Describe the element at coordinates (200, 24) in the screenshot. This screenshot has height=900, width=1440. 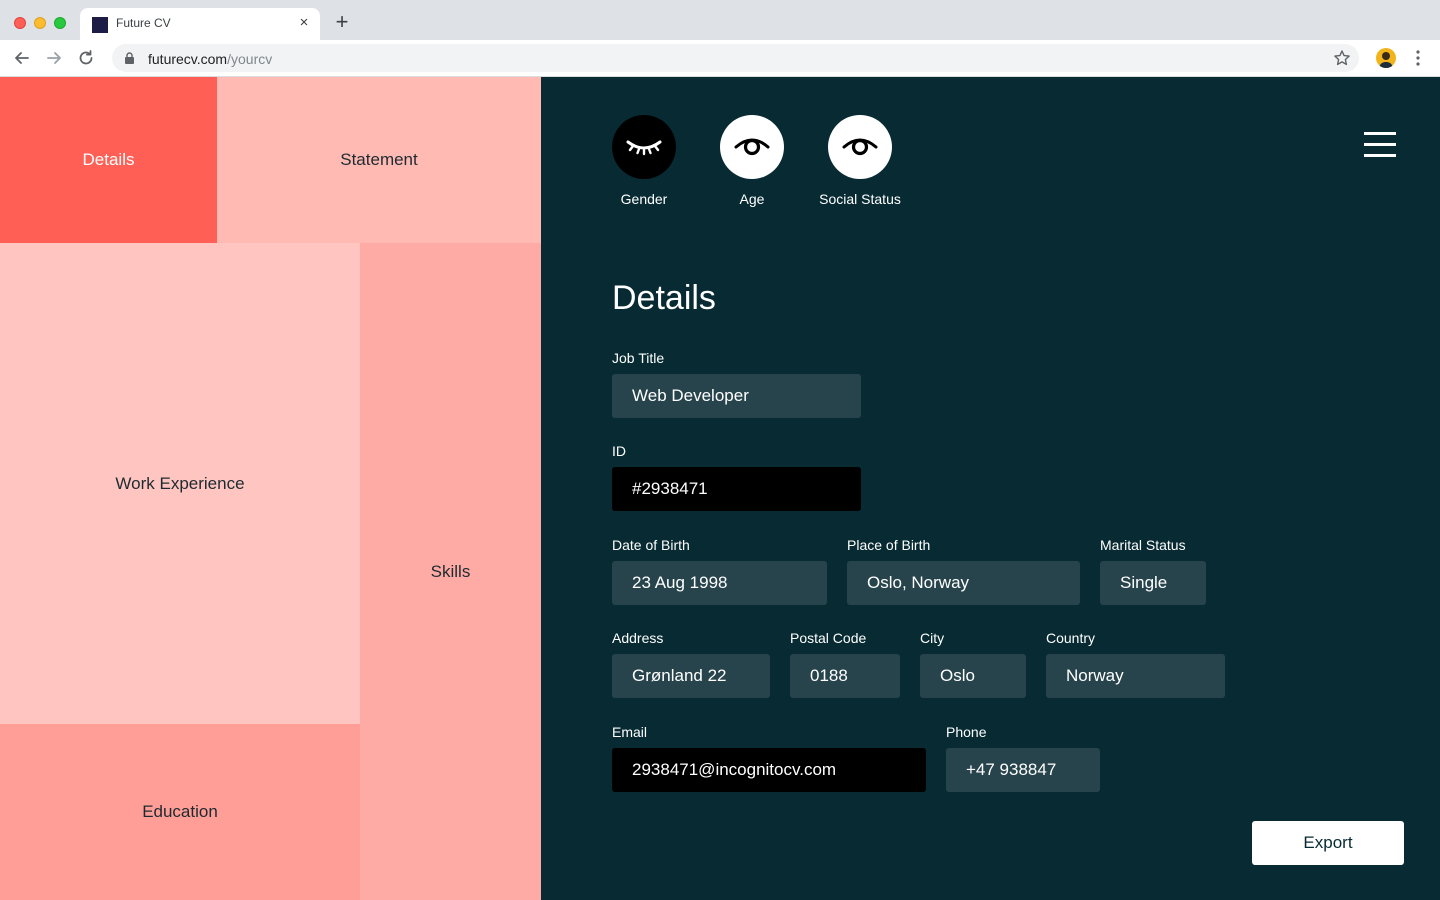
I see `browser-tab: Future CV ×` at that location.